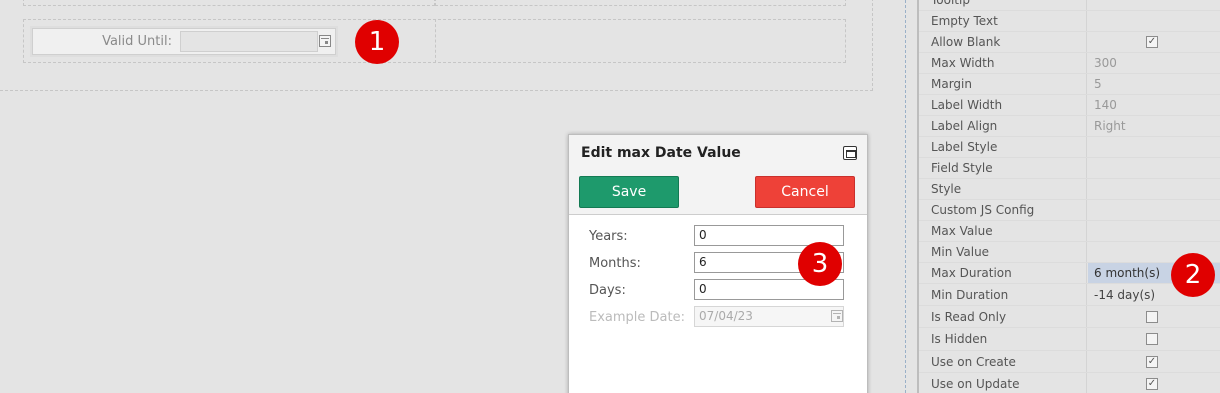 This screenshot has height=393, width=1220. I want to click on property-name: Label Align, so click(1003, 126).